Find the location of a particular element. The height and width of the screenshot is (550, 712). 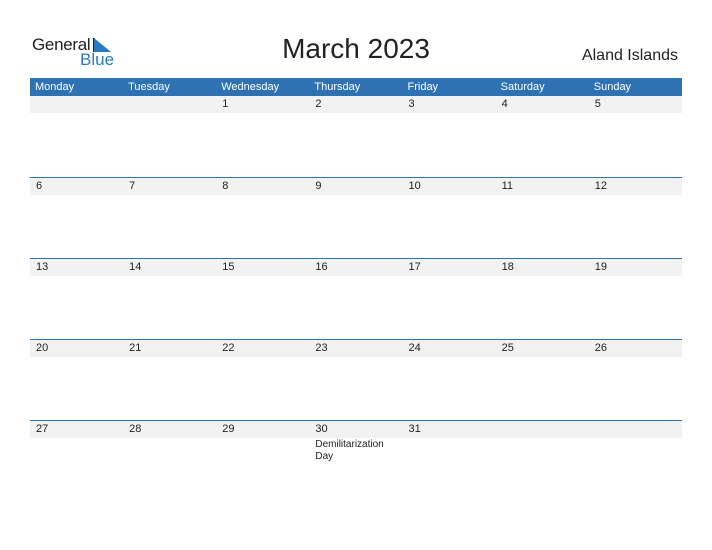

day-number: 18 is located at coordinates (507, 267).